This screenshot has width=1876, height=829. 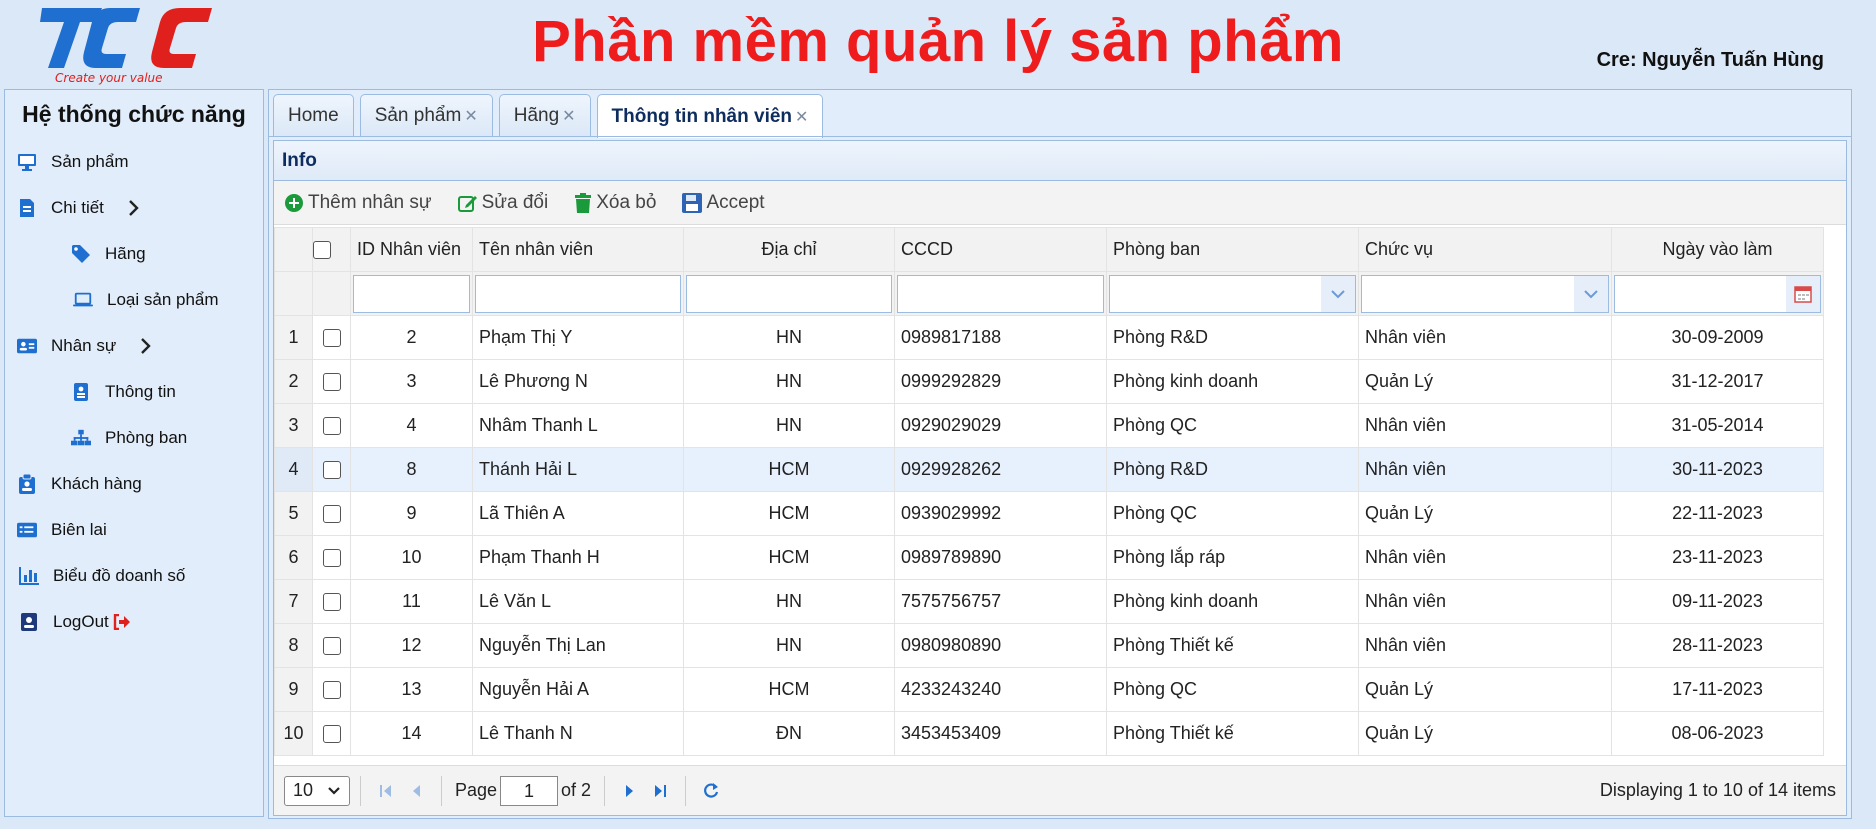 I want to click on cell-role: Nhân viên, so click(x=1485, y=601).